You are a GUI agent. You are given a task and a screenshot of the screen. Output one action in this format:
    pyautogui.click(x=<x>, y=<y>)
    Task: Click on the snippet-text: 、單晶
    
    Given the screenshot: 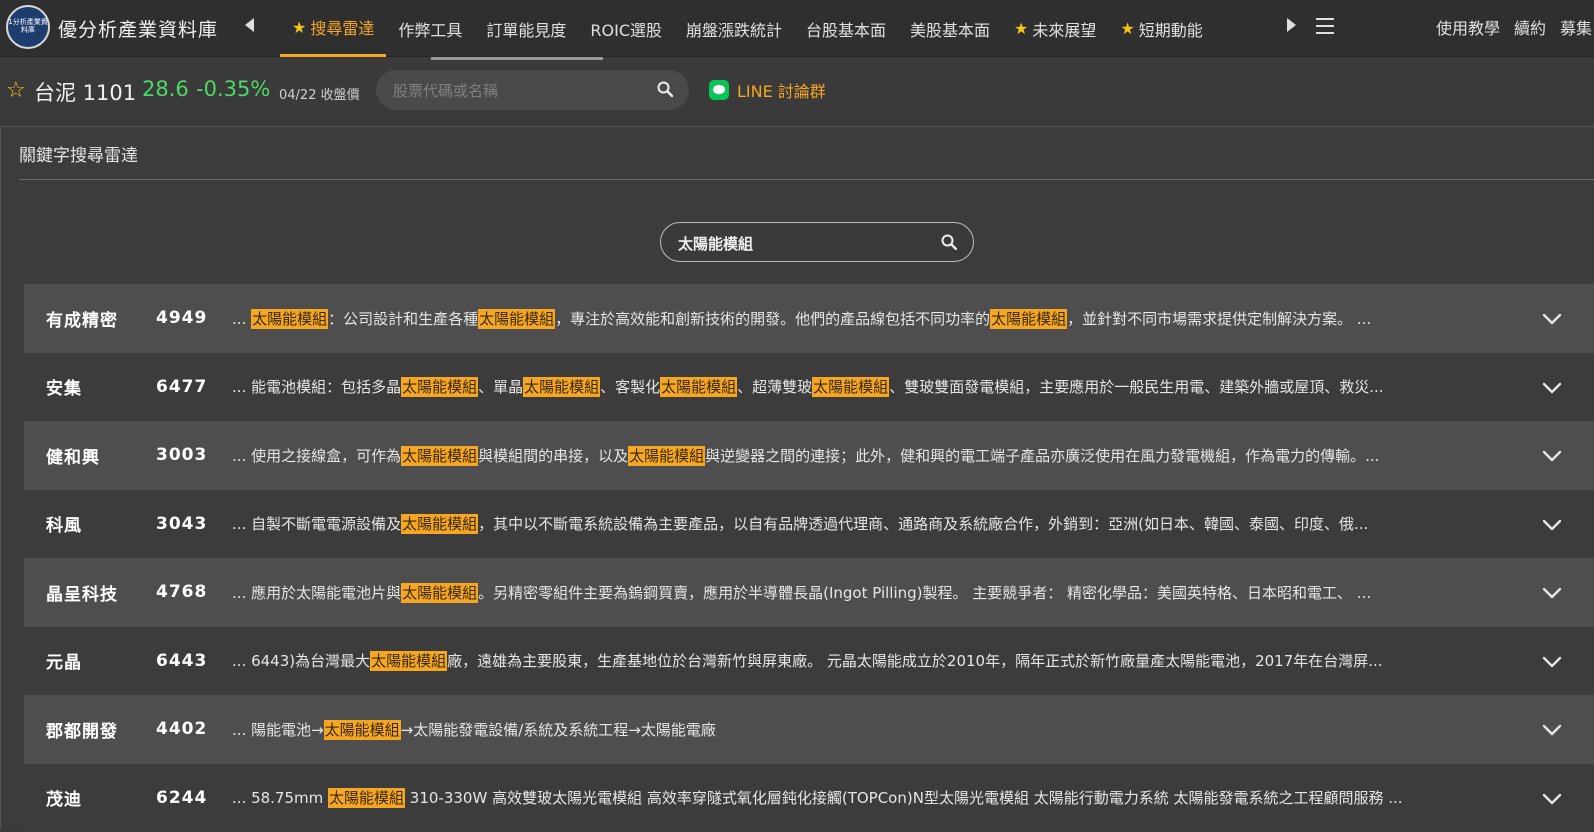 What is the action you would take?
    pyautogui.click(x=500, y=387)
    